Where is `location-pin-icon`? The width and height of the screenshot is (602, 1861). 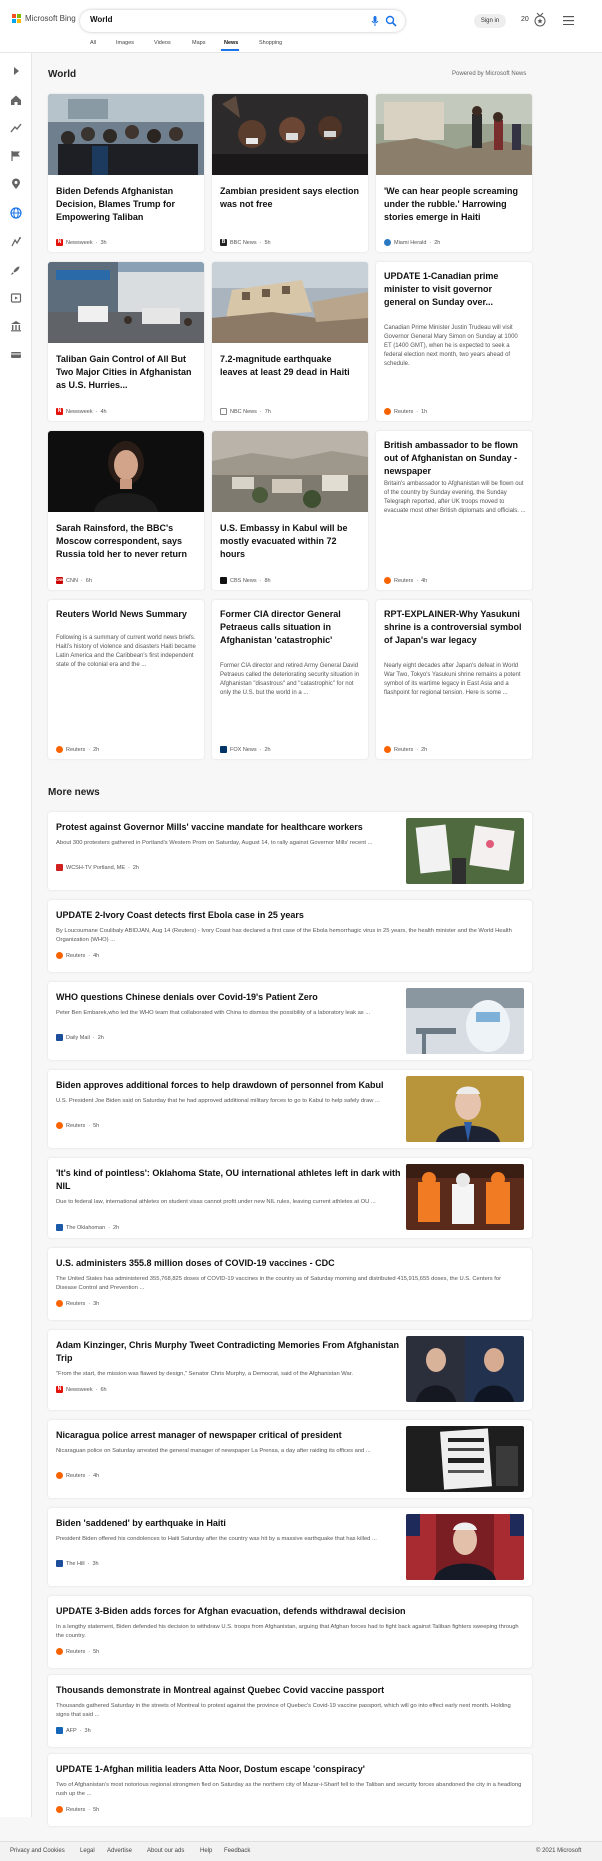 location-pin-icon is located at coordinates (16, 184).